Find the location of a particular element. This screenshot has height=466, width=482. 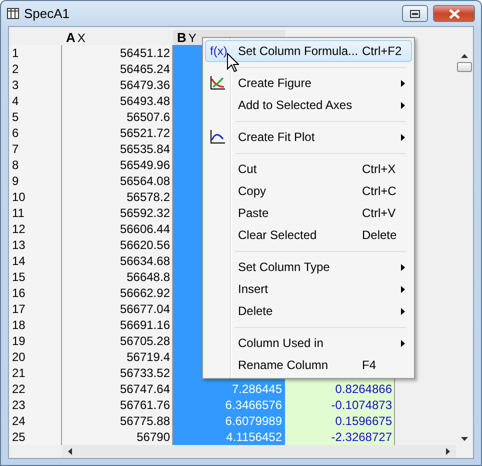

row-number: 9 is located at coordinates (35, 181).